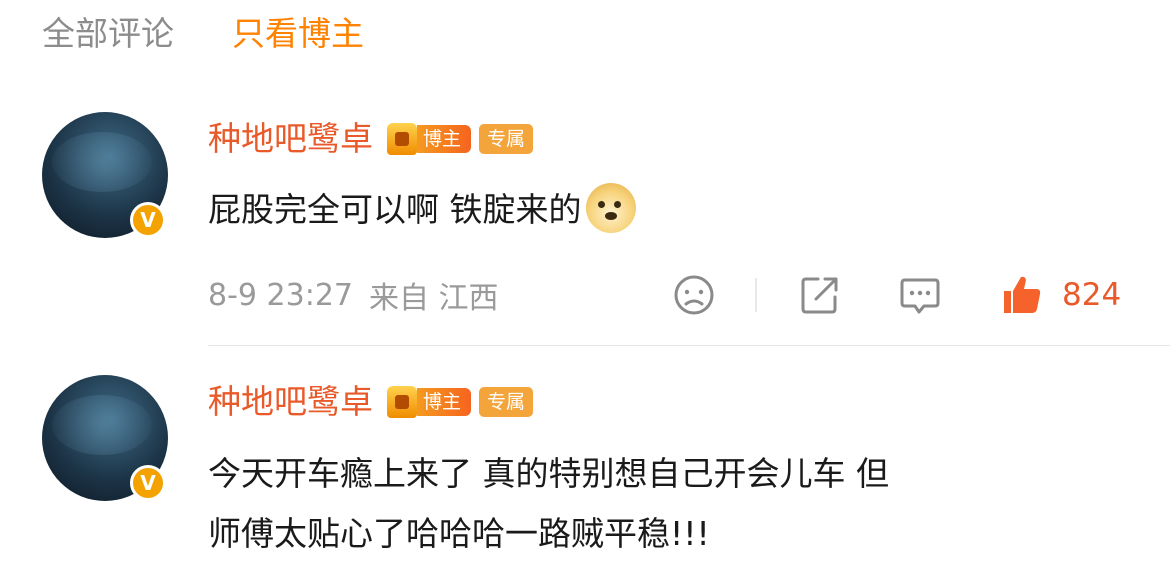 The height and width of the screenshot is (580, 1170). Describe the element at coordinates (694, 295) in the screenshot. I see `sad-face-icon` at that location.